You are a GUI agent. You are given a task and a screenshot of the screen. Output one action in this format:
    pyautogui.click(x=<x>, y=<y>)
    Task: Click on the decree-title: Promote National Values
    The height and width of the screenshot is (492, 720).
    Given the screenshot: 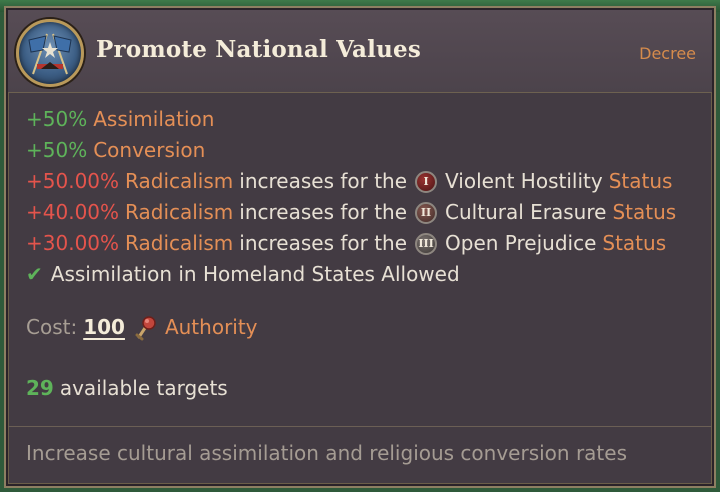 What is the action you would take?
    pyautogui.click(x=258, y=49)
    